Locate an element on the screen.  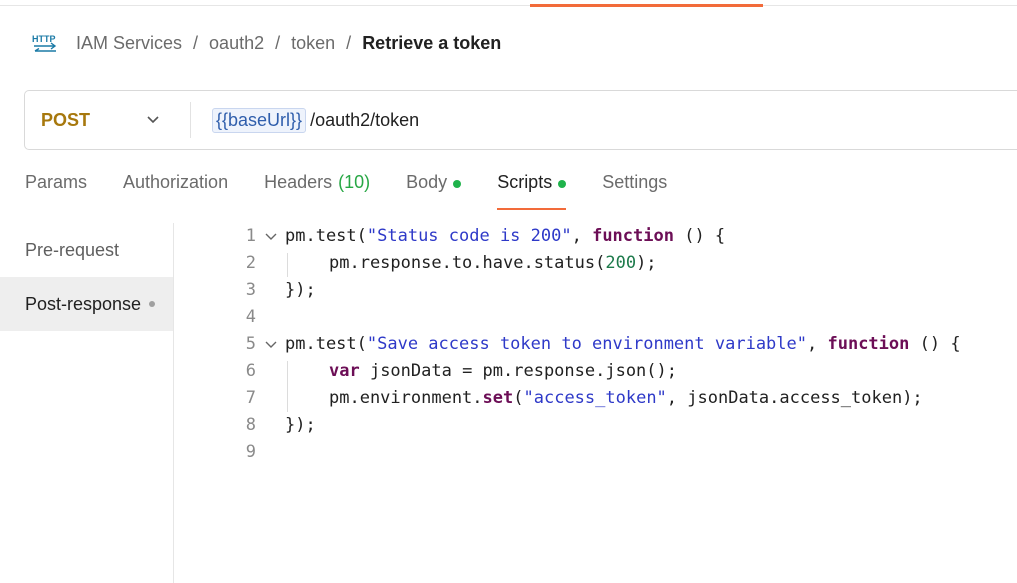
line-number: 5 is located at coordinates (250, 344).